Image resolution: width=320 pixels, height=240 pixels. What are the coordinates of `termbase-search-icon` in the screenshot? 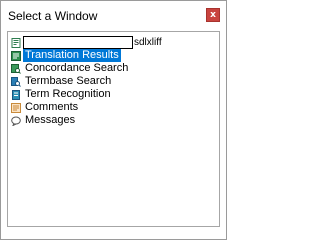 It's located at (16, 81).